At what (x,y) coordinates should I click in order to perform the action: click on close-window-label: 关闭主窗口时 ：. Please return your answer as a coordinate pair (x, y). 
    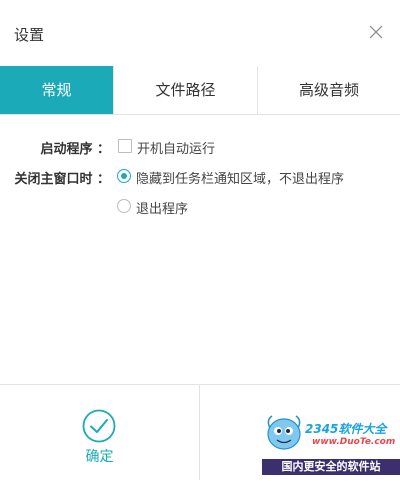
    Looking at the image, I should click on (62, 179).